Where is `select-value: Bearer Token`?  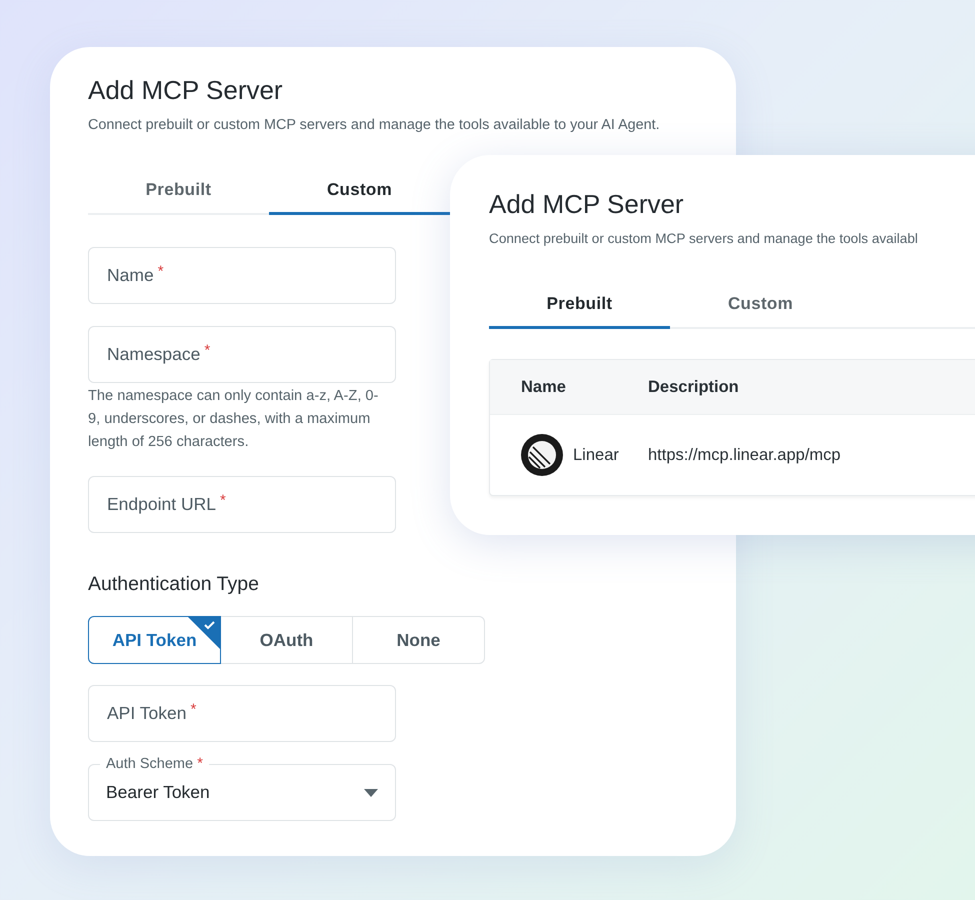 select-value: Bearer Token is located at coordinates (158, 792).